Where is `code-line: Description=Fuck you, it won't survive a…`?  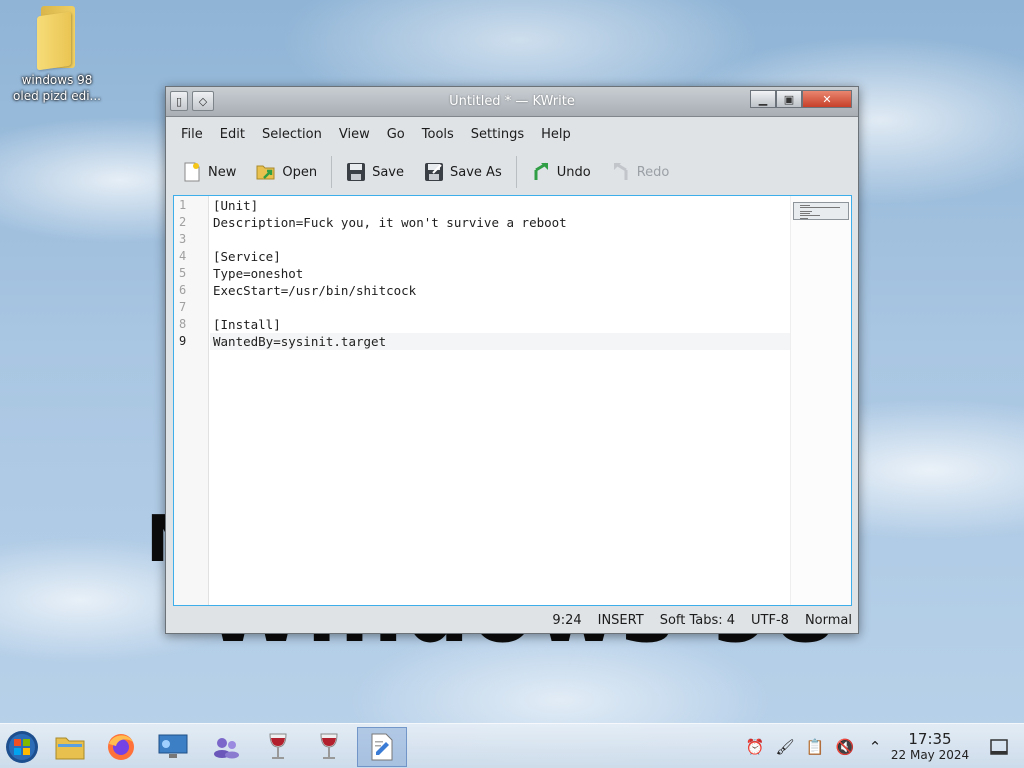
code-line: Description=Fuck you, it won't survive a… is located at coordinates (500, 222).